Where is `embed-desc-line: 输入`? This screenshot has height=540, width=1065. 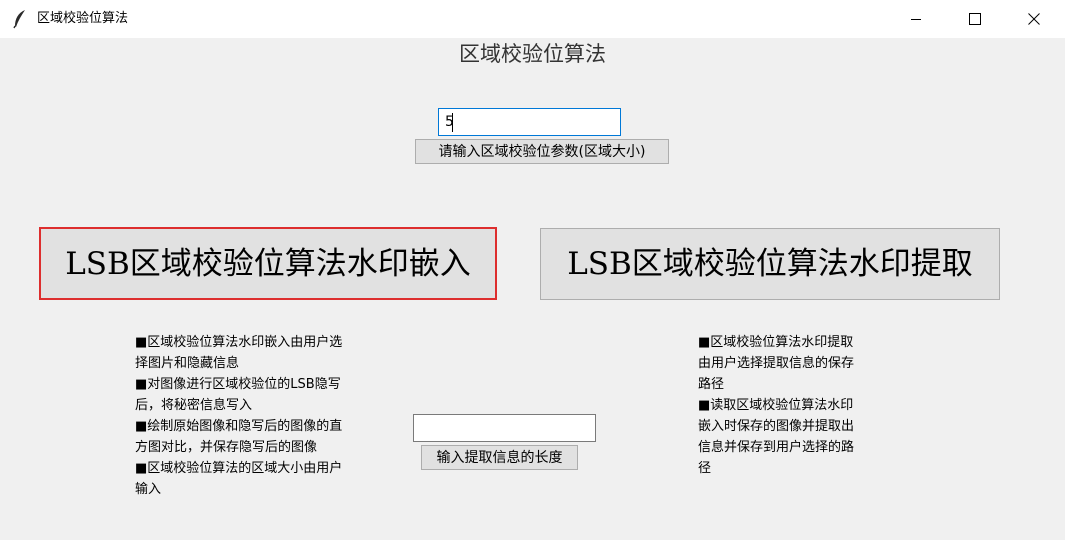
embed-desc-line: 输入 is located at coordinates (148, 489).